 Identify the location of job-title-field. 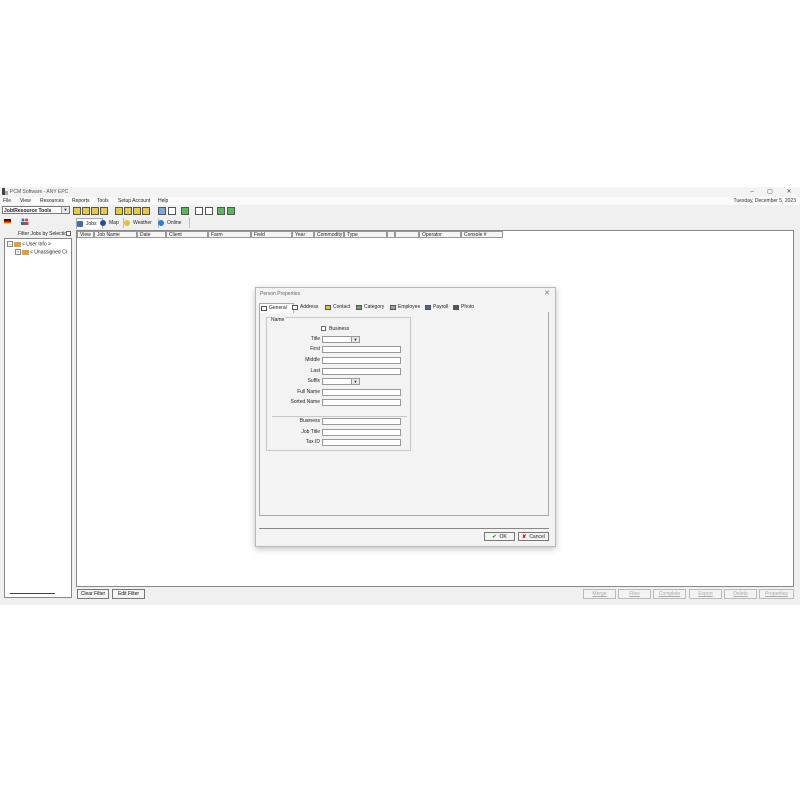
(361, 432).